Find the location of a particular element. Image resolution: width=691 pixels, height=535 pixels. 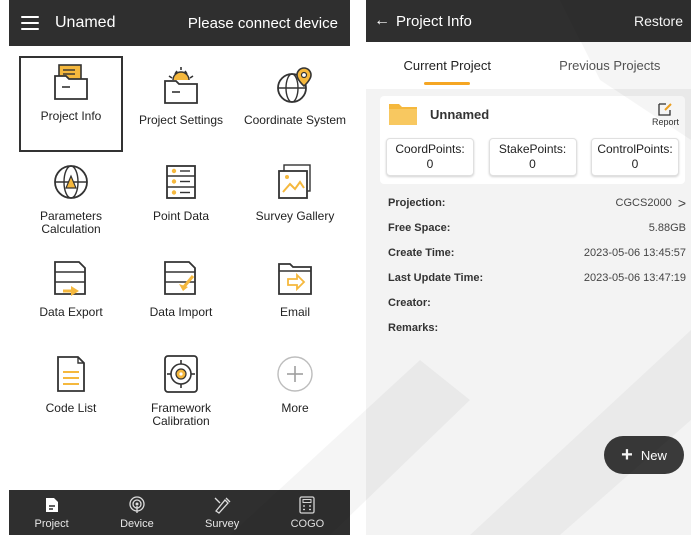

menu-icon is located at coordinates (30, 23).